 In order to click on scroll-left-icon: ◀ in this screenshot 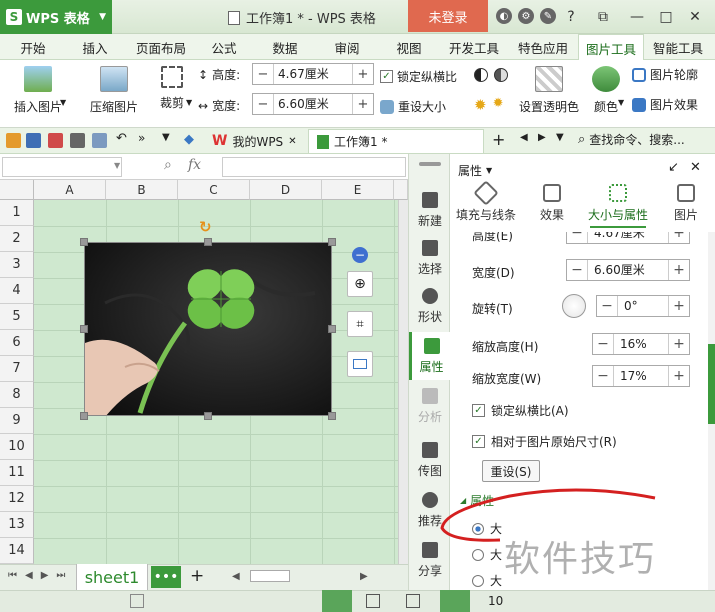, I will do `click(236, 576)`.